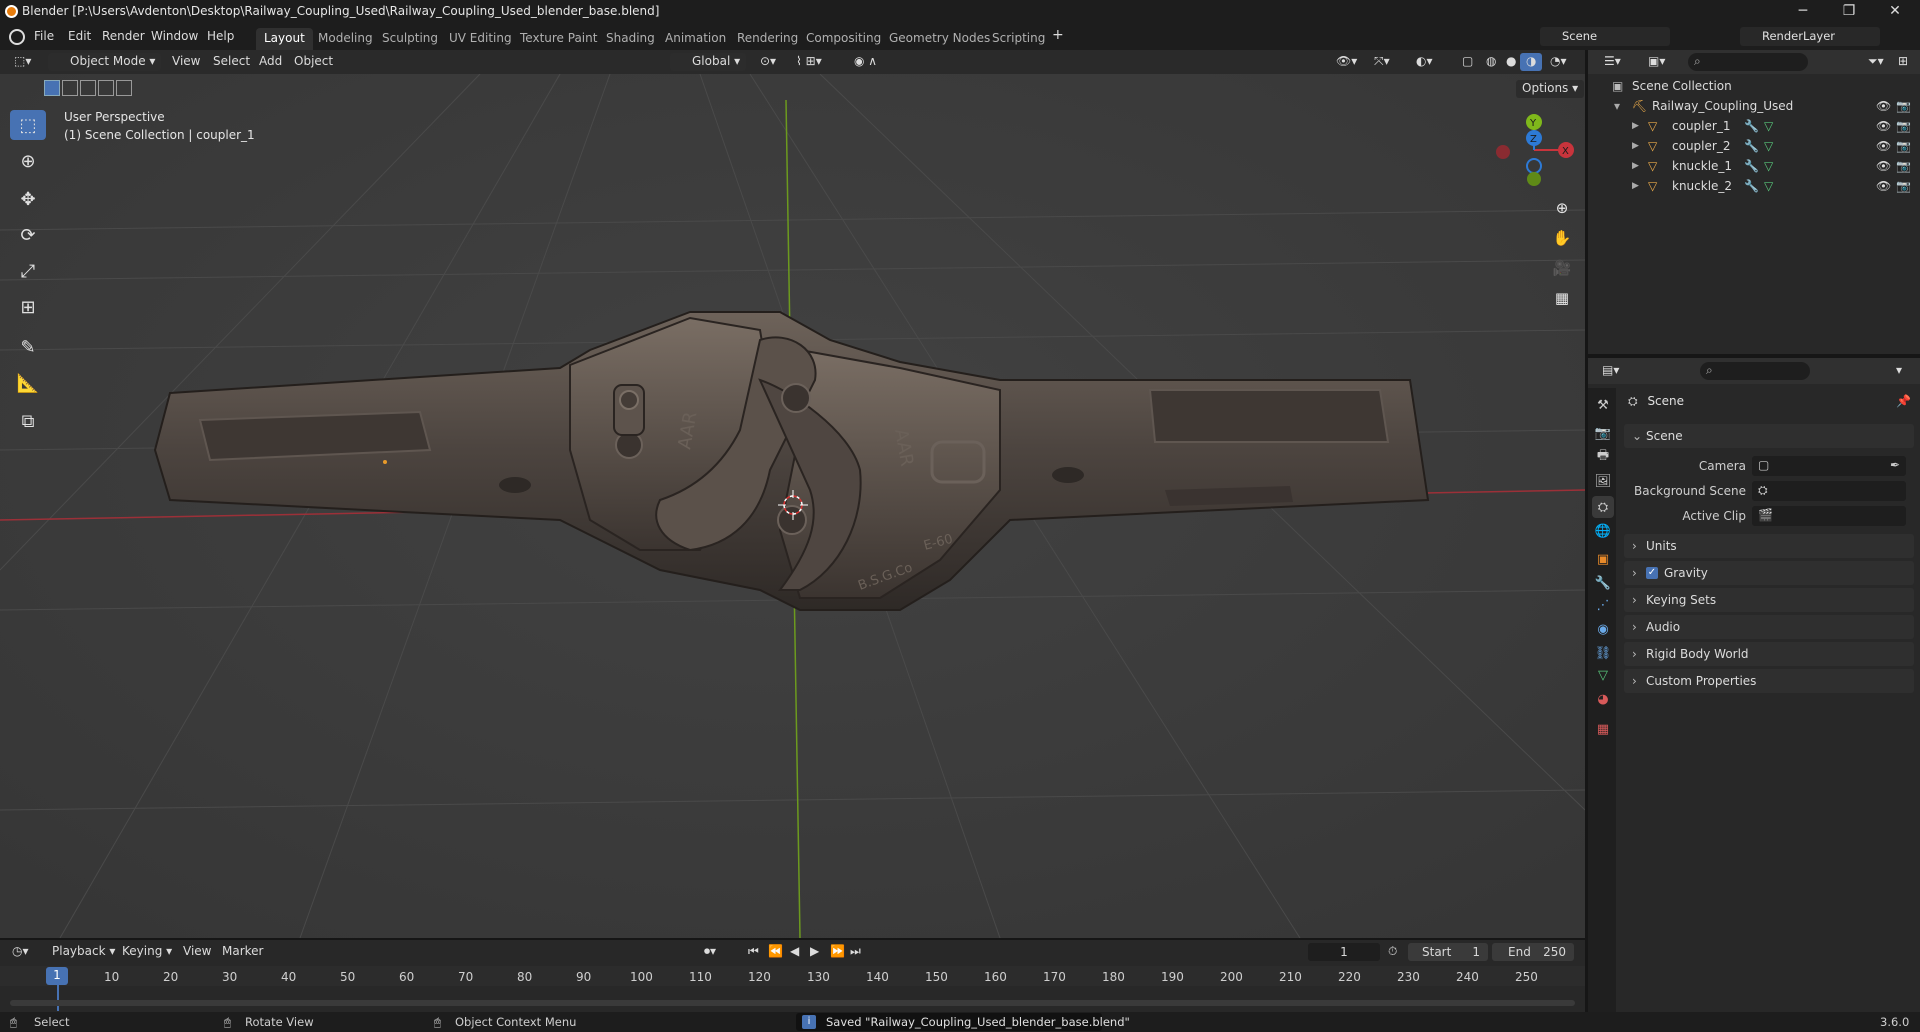  Describe the element at coordinates (1769, 600) in the screenshot. I see `keying-sets-panel: › Keying Sets` at that location.